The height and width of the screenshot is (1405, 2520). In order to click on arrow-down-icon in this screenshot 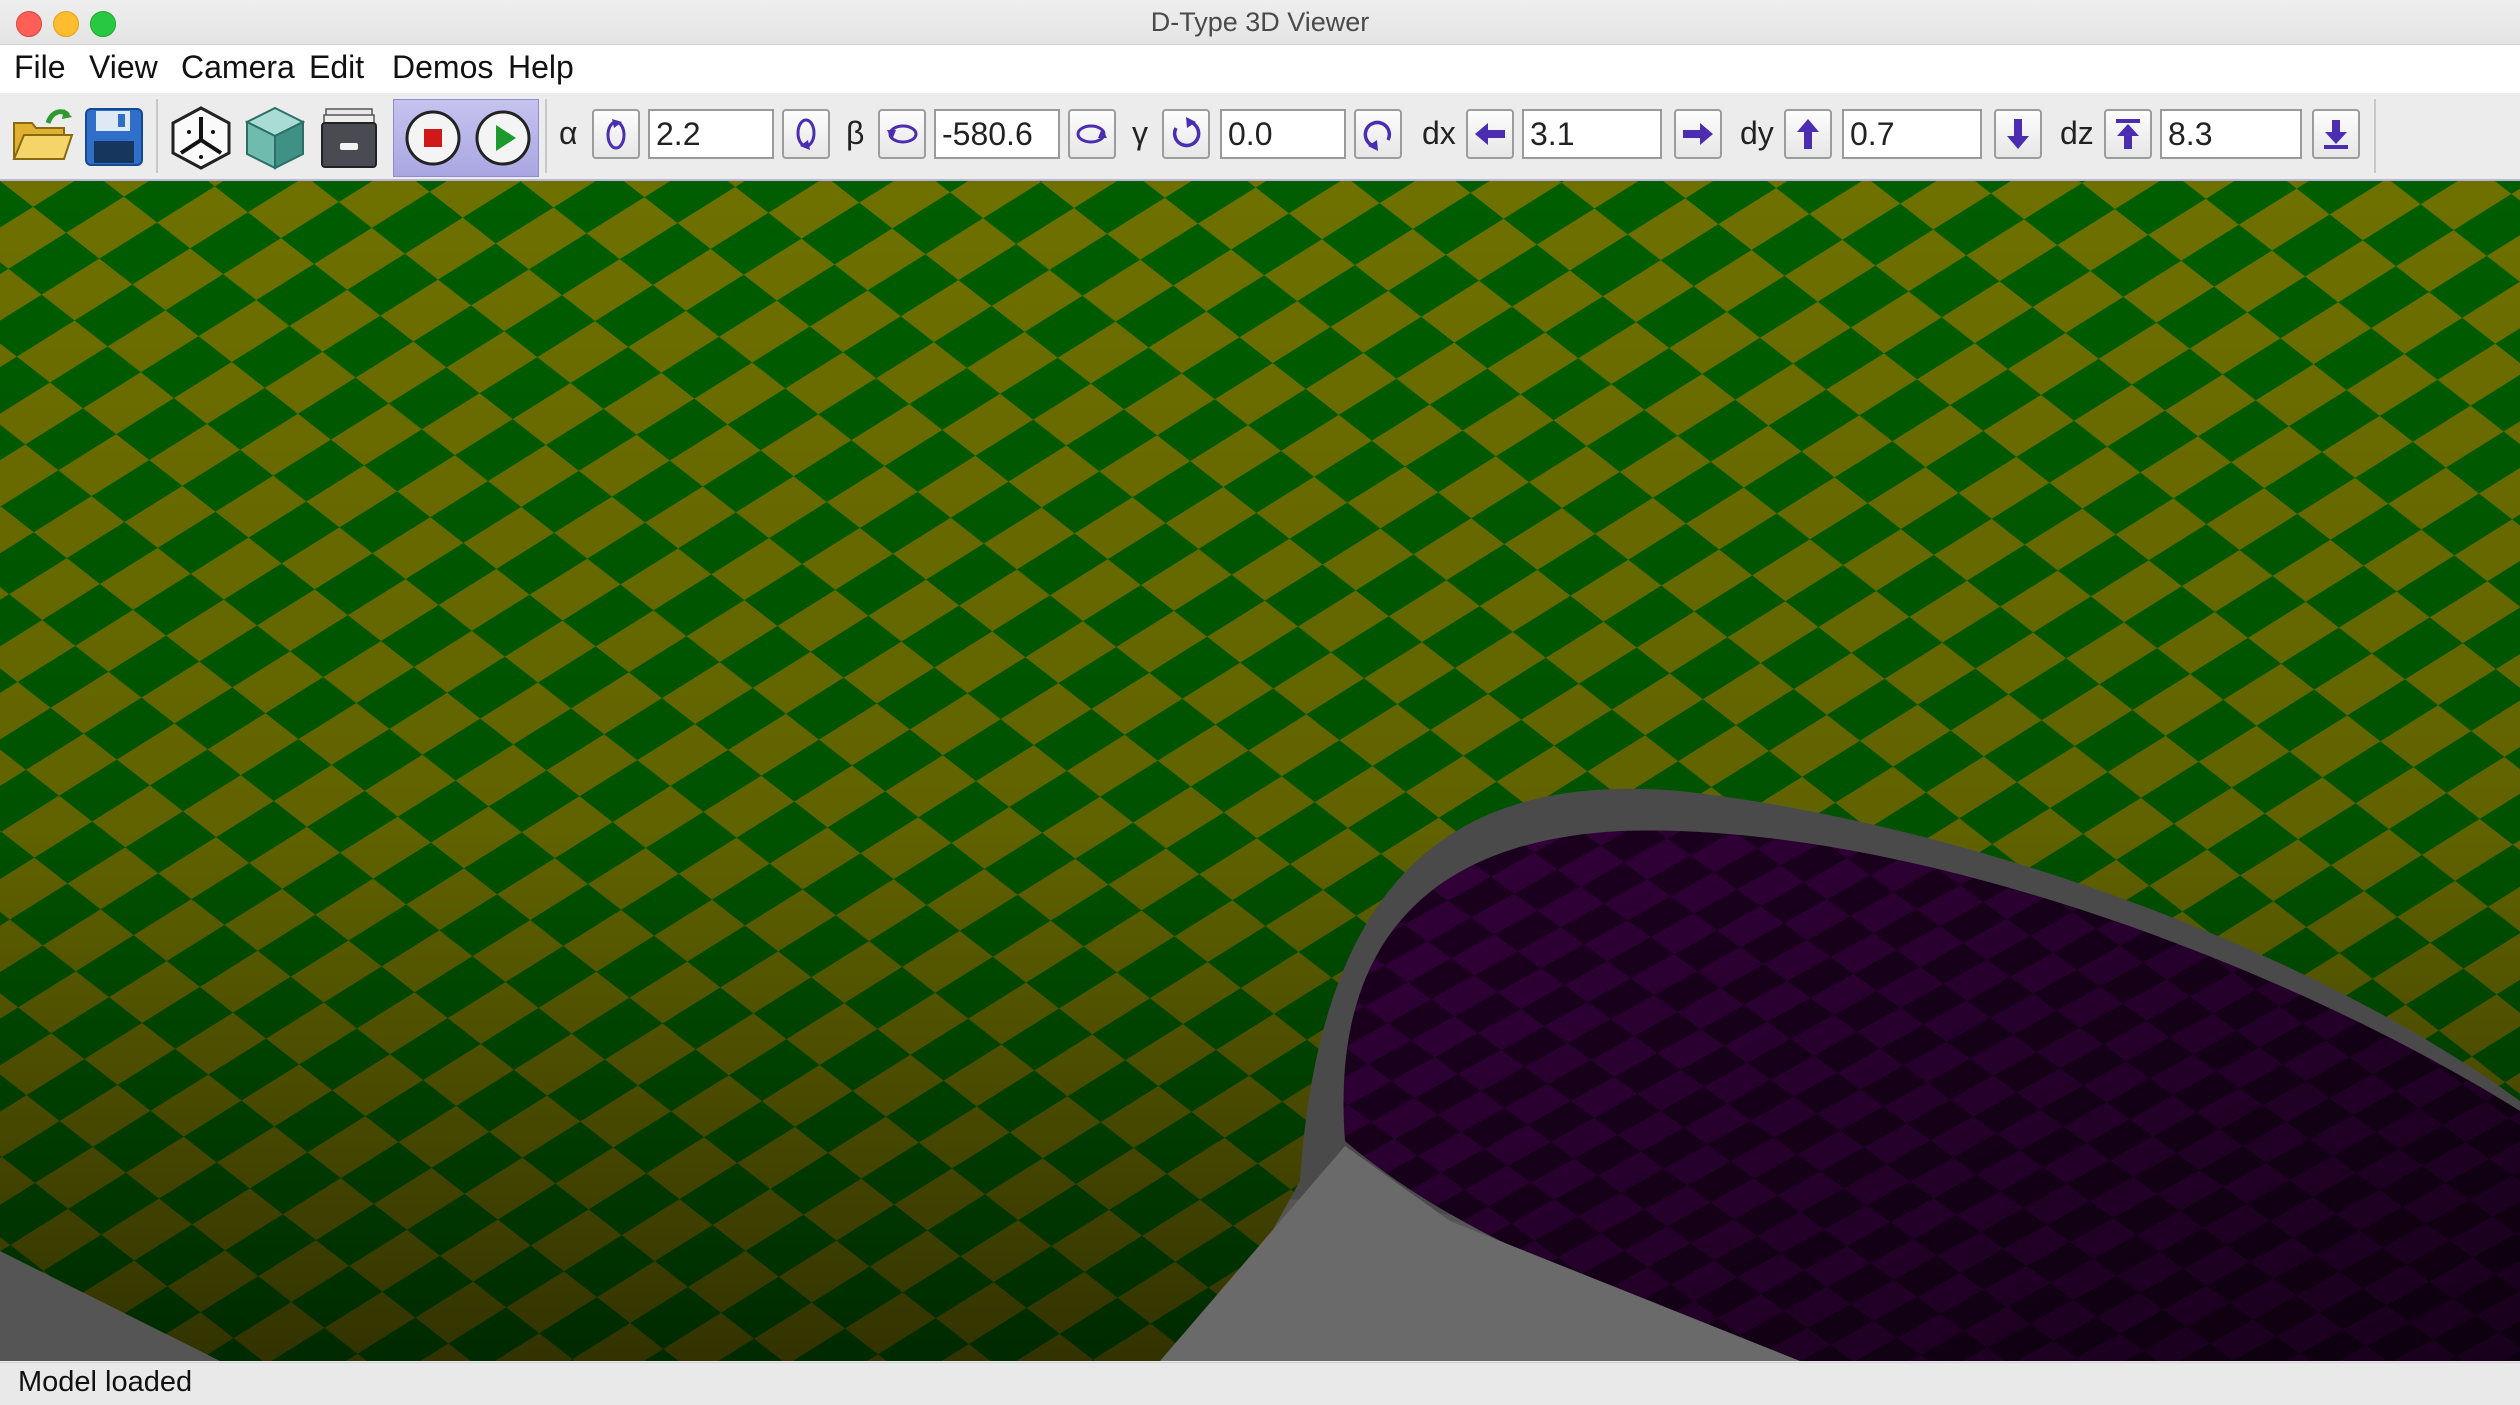, I will do `click(2018, 134)`.